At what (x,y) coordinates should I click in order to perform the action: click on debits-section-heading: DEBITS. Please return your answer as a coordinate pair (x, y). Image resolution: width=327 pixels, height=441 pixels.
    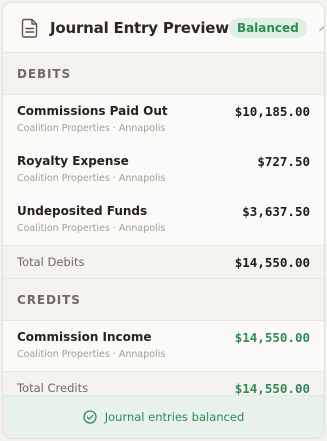
    Looking at the image, I should click on (163, 74).